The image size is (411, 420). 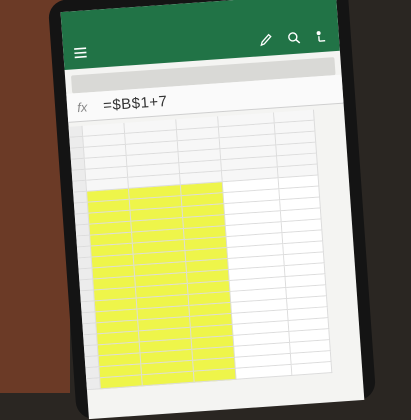 I want to click on pen-icon, so click(x=265, y=39).